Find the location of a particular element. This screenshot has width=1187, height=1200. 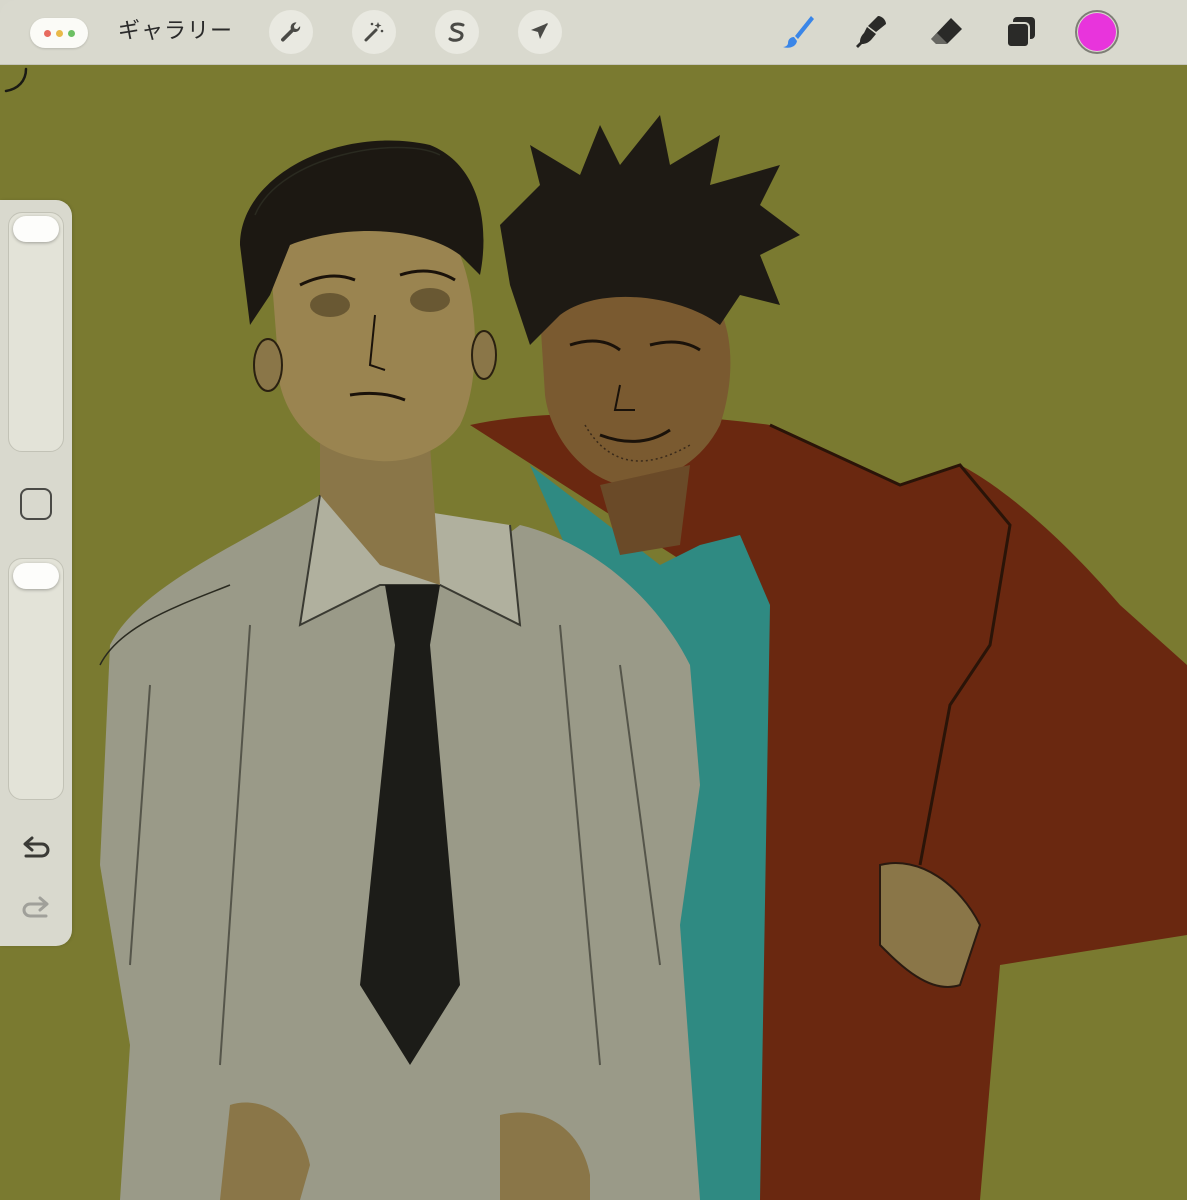

color-picker-button is located at coordinates (1097, 32).